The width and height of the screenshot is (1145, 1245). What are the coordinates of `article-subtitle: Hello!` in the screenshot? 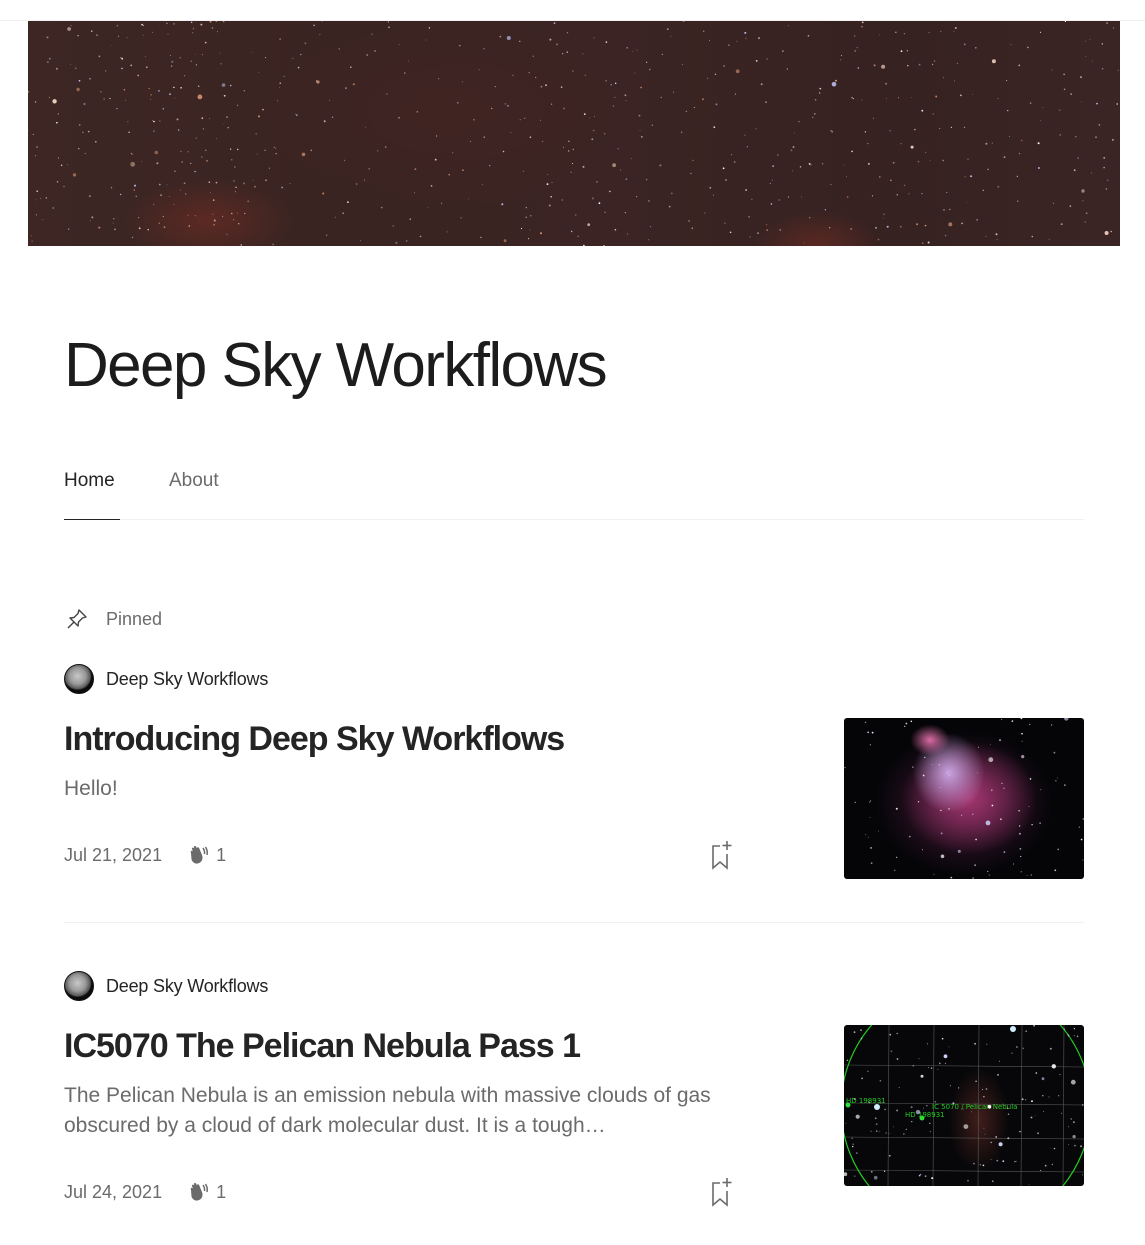 It's located at (414, 789).